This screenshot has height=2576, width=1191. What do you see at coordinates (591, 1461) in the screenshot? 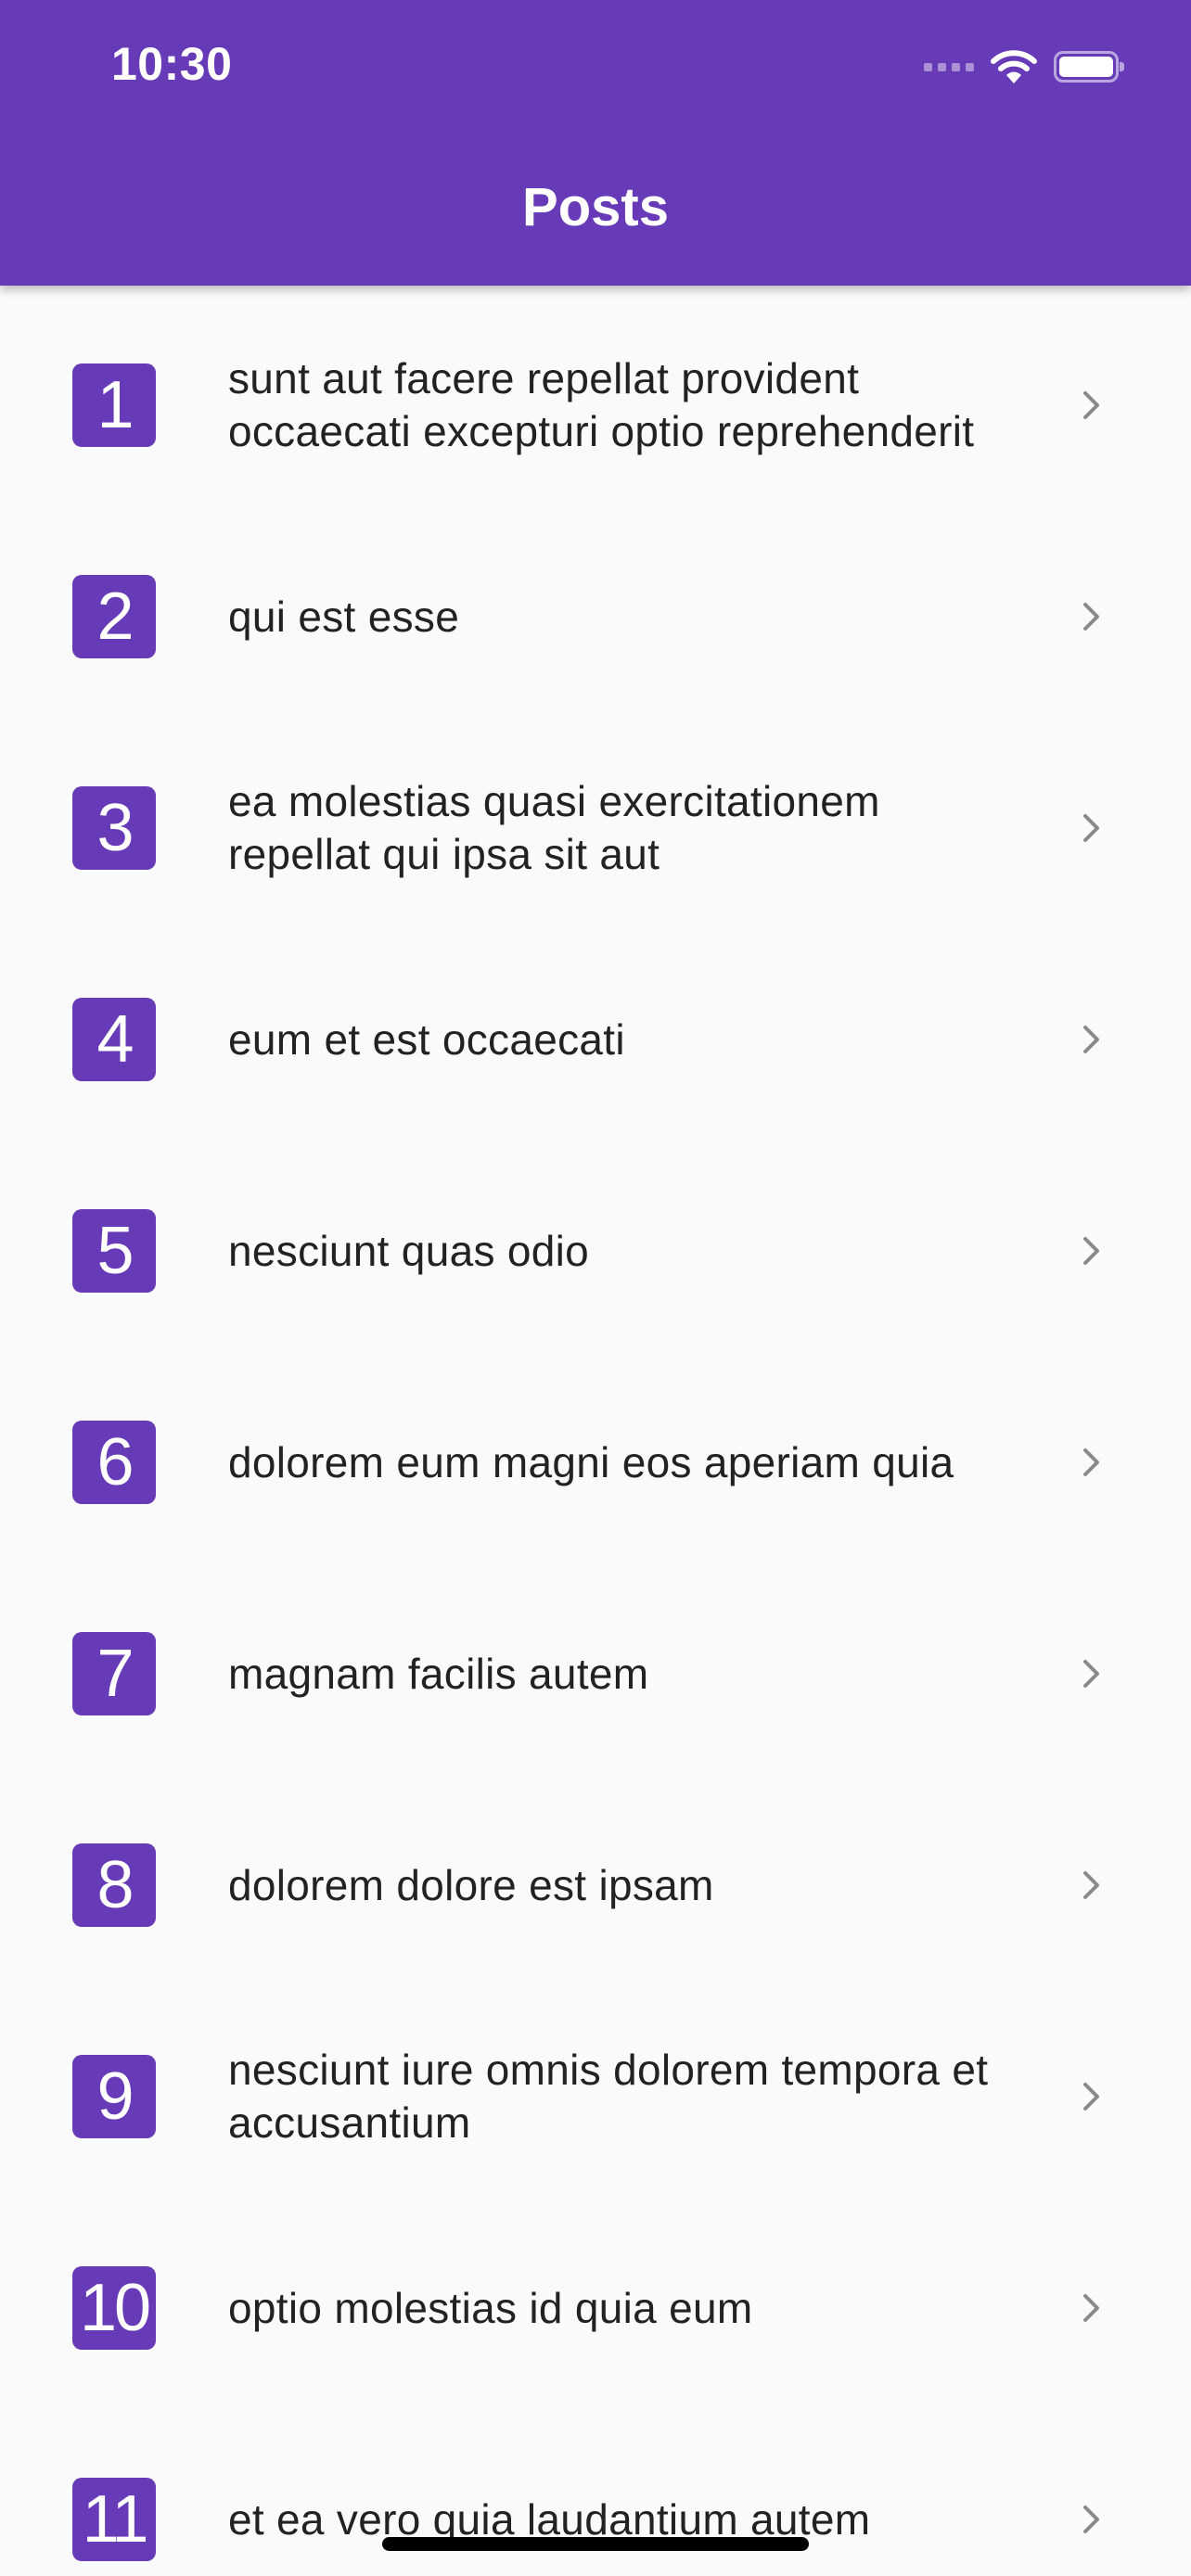
I see `post-title-text: dolorem eum magni eos aperiam quia` at bounding box center [591, 1461].